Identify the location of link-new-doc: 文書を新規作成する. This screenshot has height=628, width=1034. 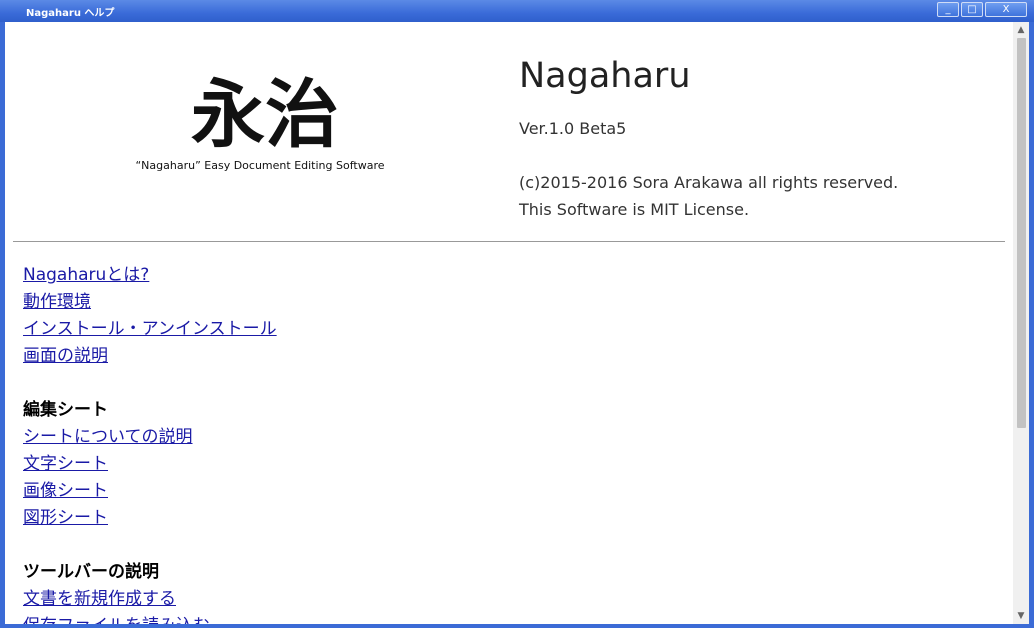
(150, 601).